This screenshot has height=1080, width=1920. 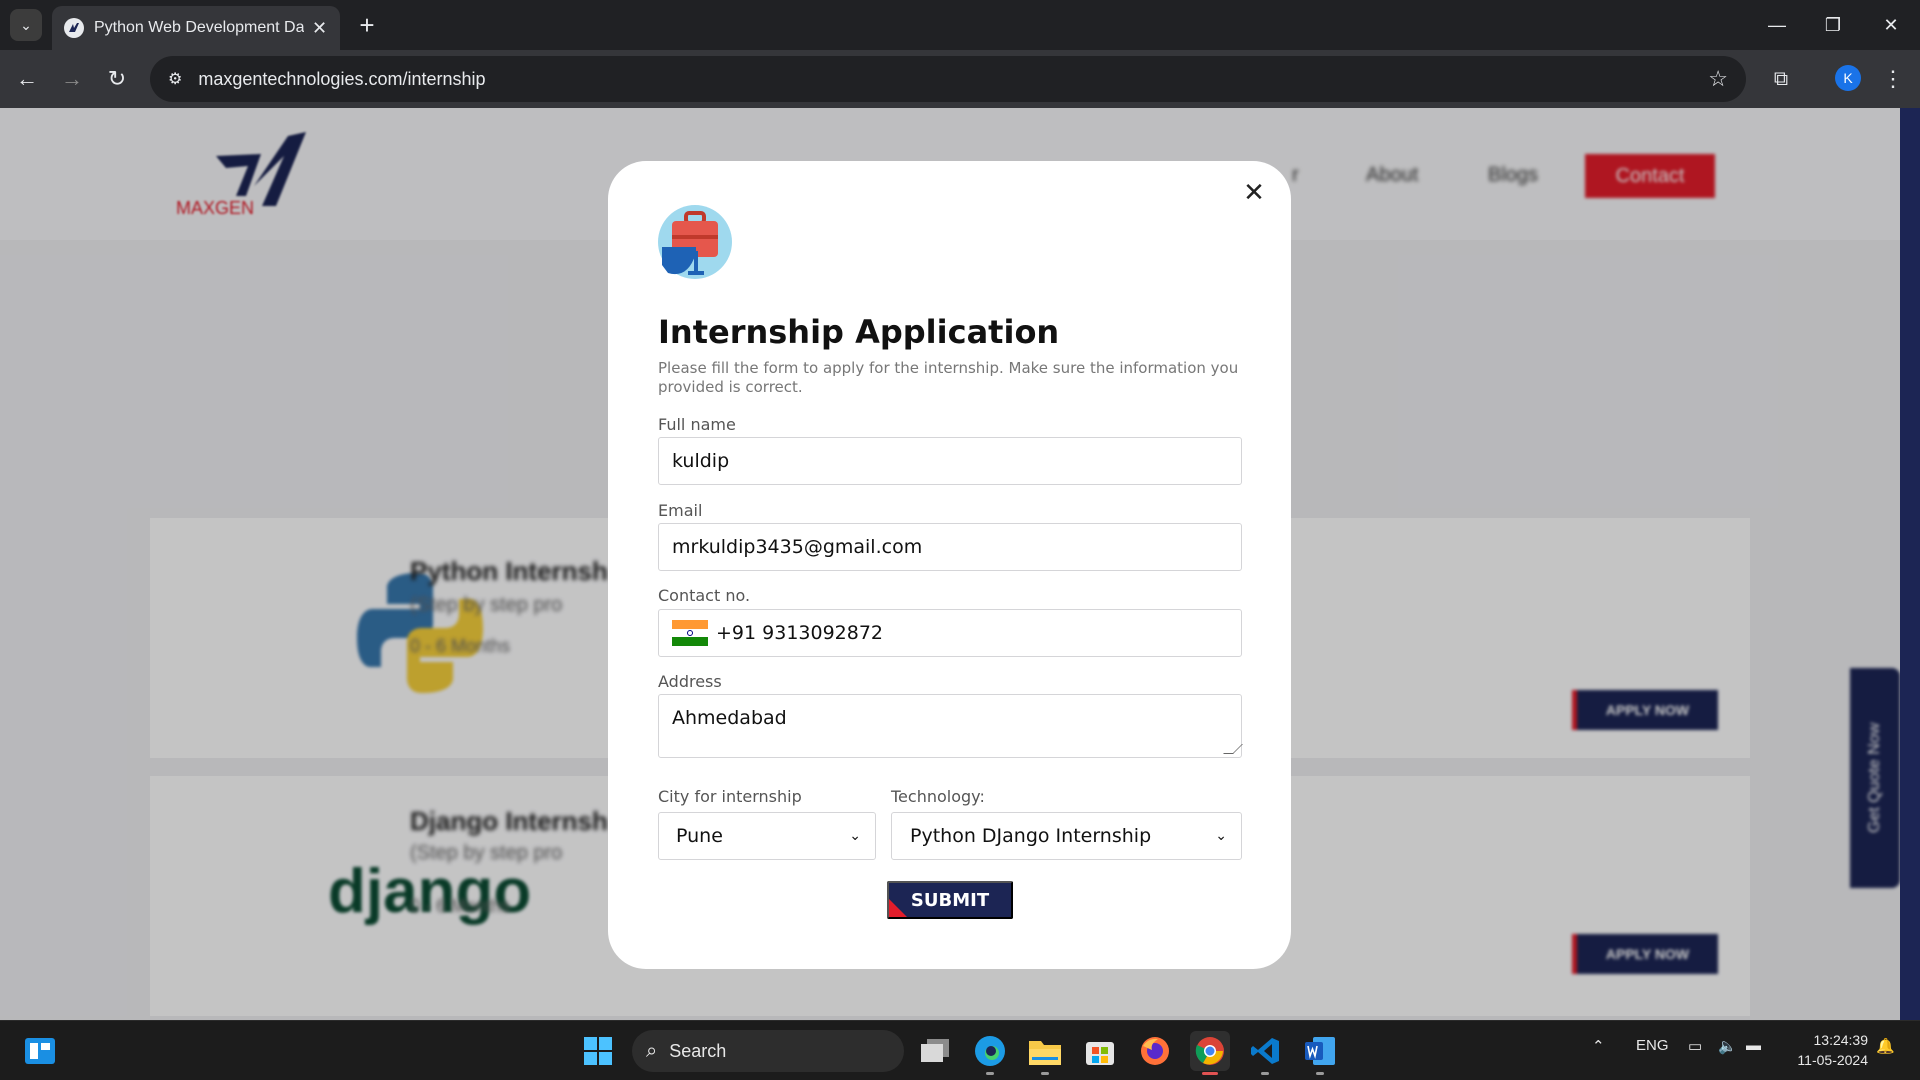 What do you see at coordinates (1848, 78) in the screenshot?
I see `profile-avatar: K` at bounding box center [1848, 78].